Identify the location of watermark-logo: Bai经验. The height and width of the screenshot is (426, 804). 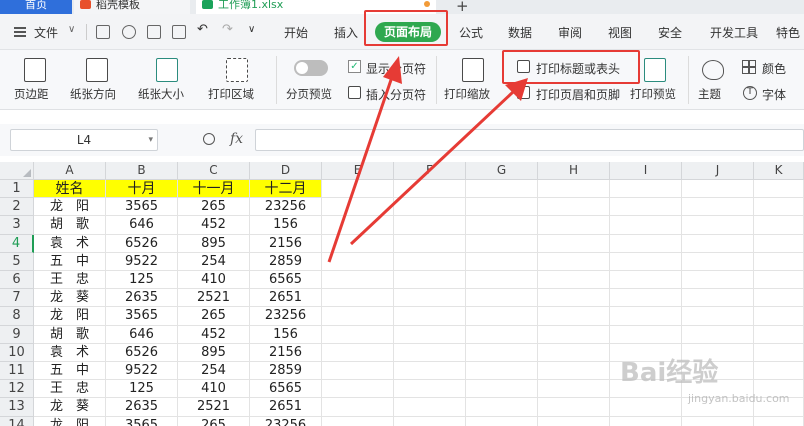
(669, 373).